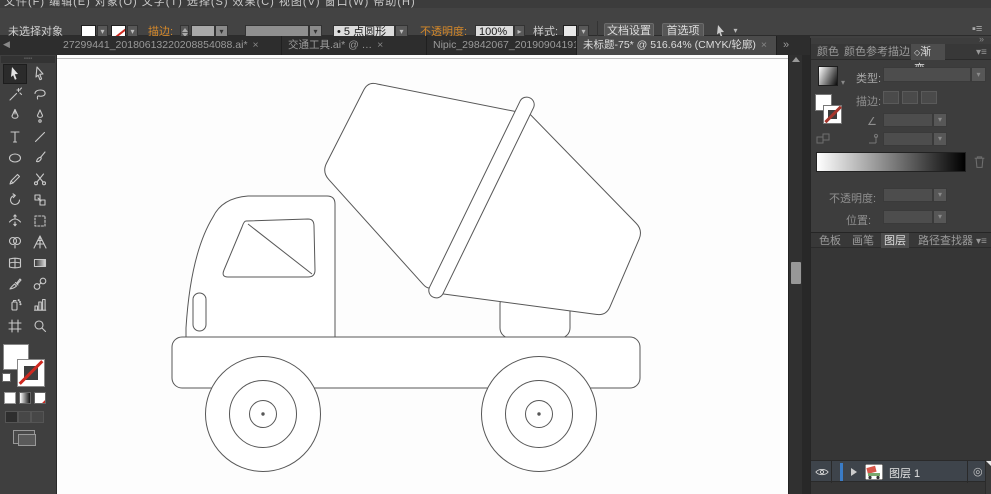 The width and height of the screenshot is (991, 494). Describe the element at coordinates (40, 179) in the screenshot. I see `scissors-tool` at that location.